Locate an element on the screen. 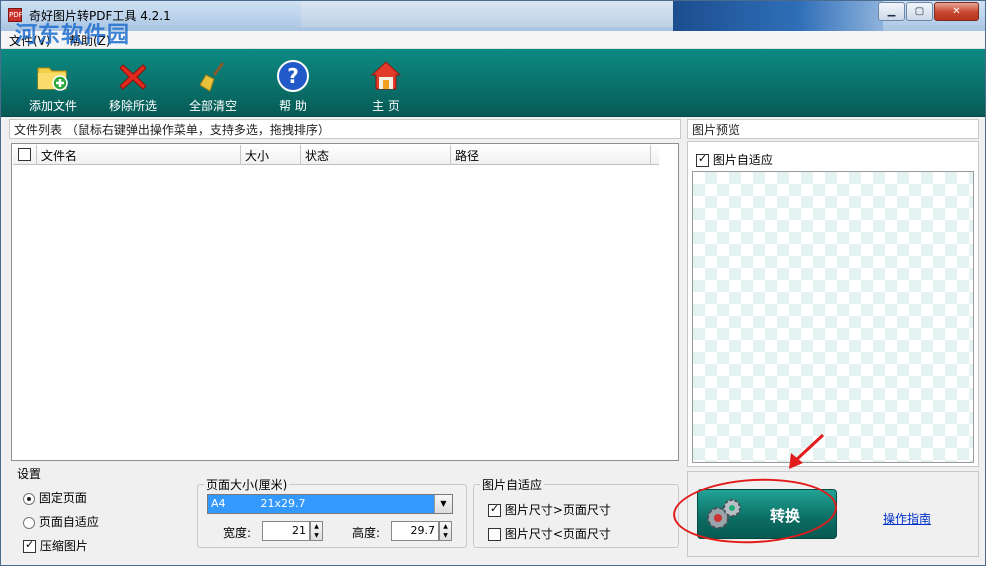  image-larger-label: 图片尺寸>页面尺寸 is located at coordinates (557, 510).